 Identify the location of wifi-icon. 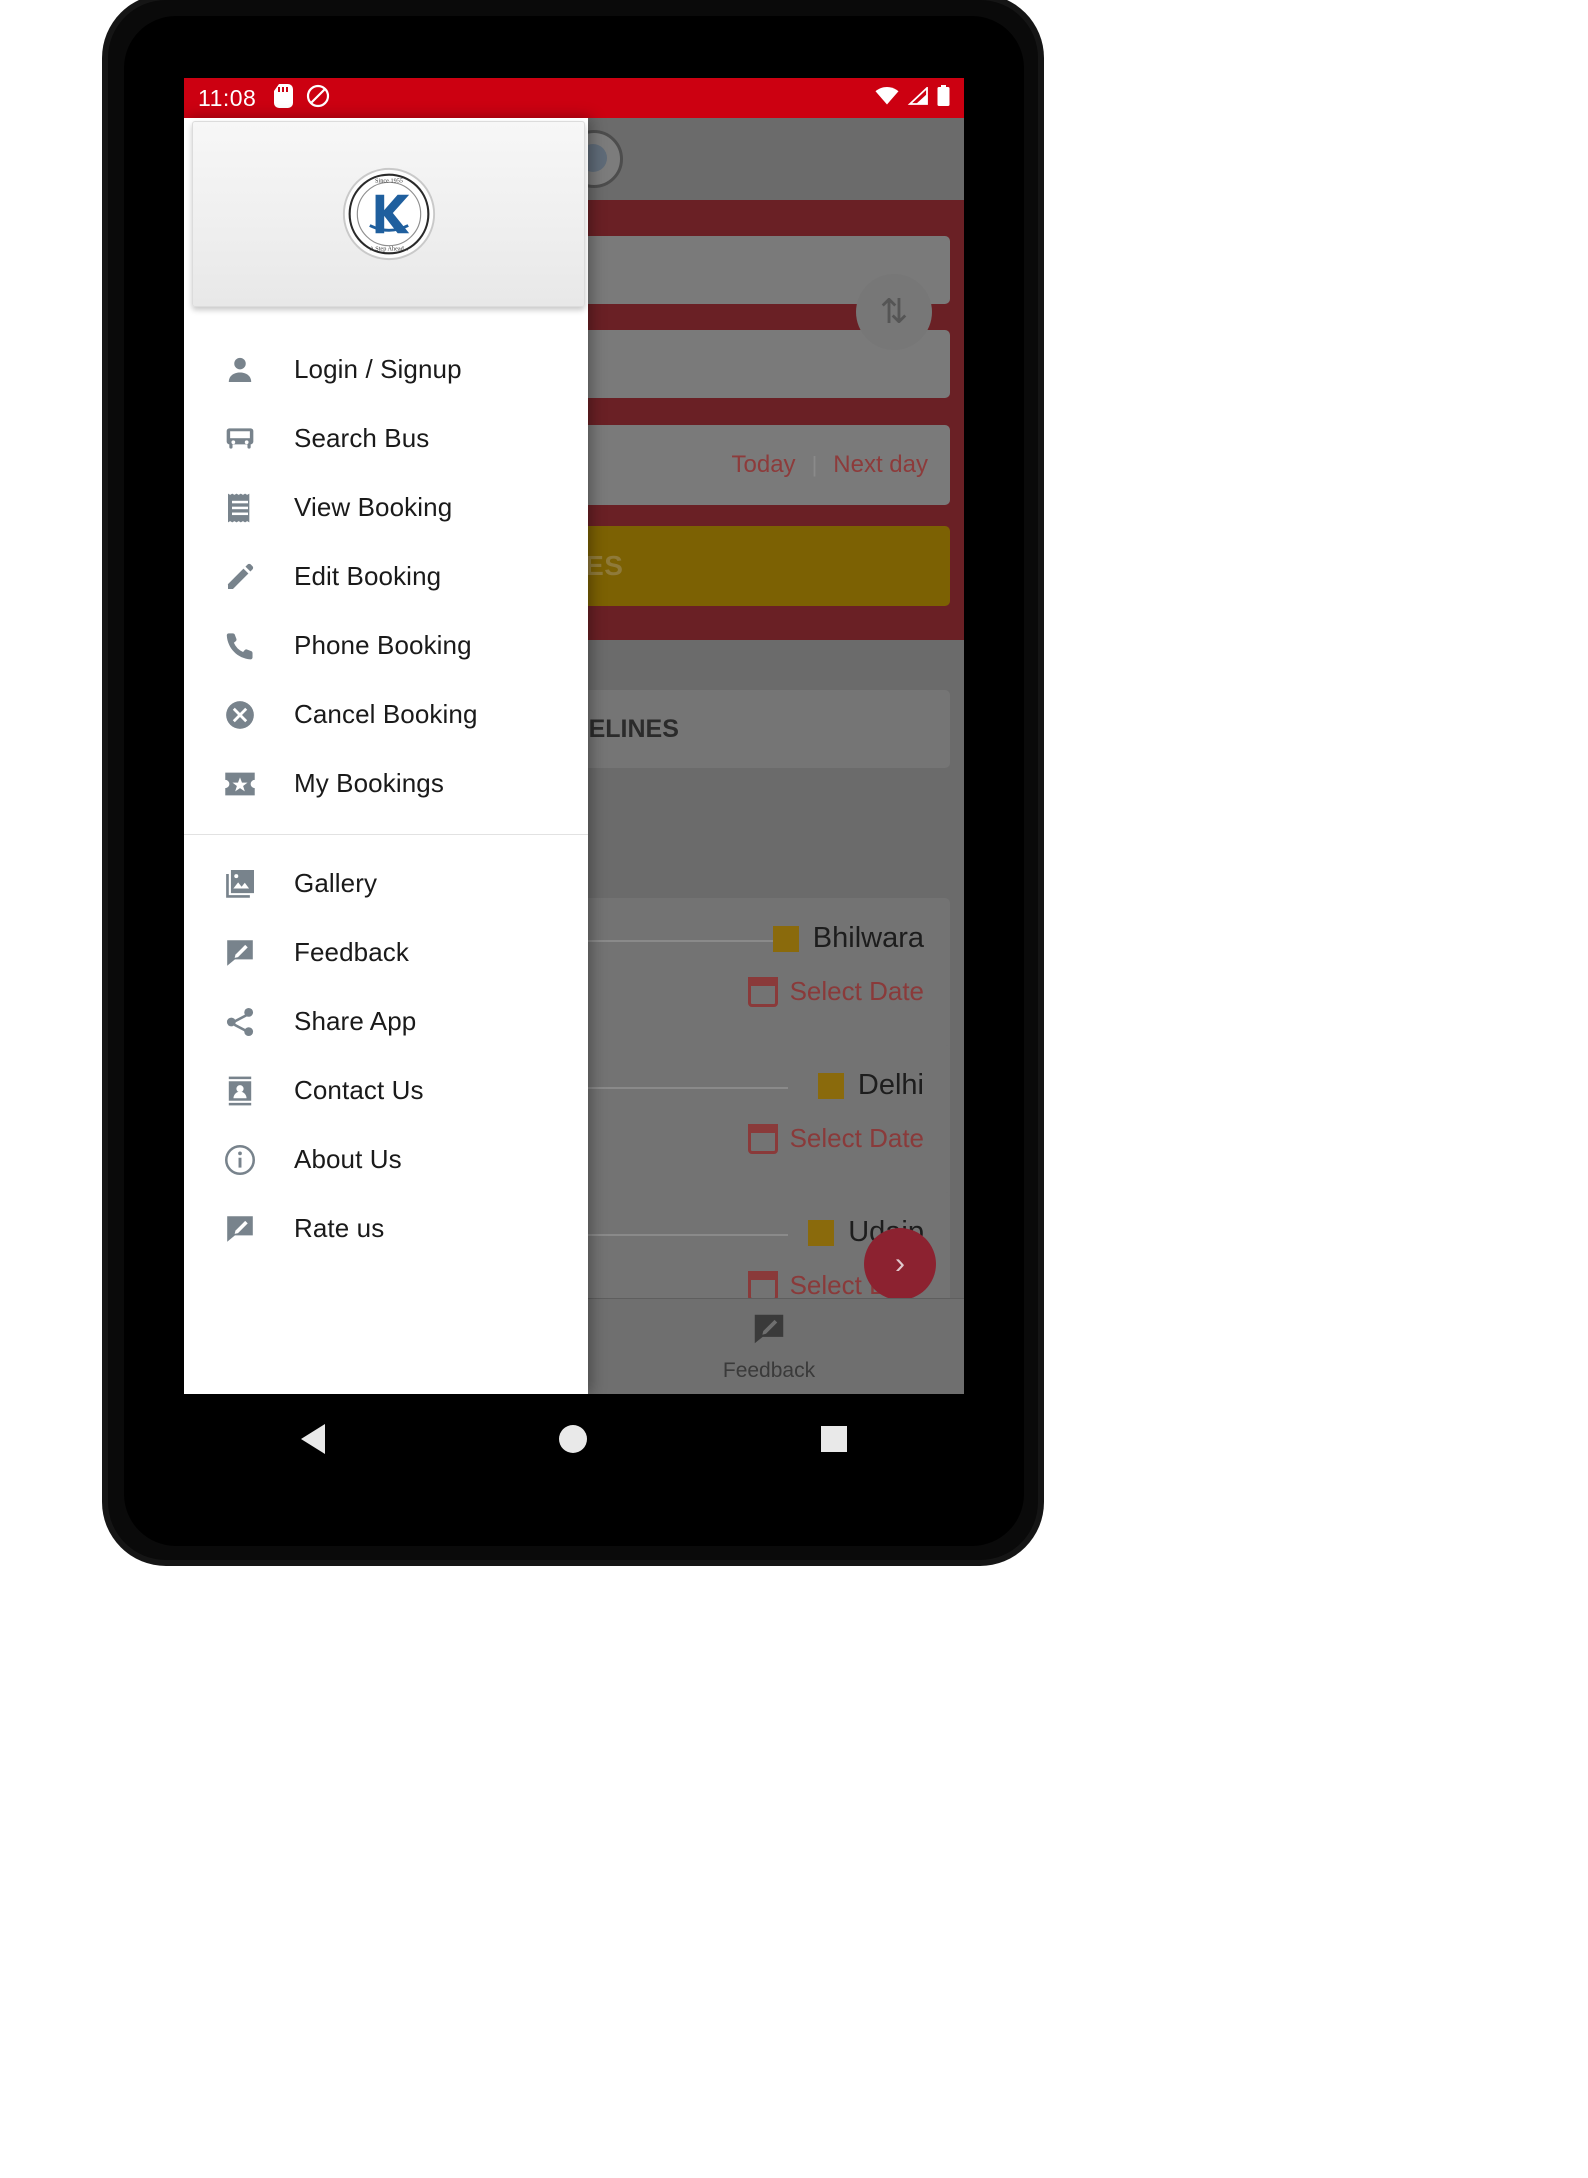
(887, 98).